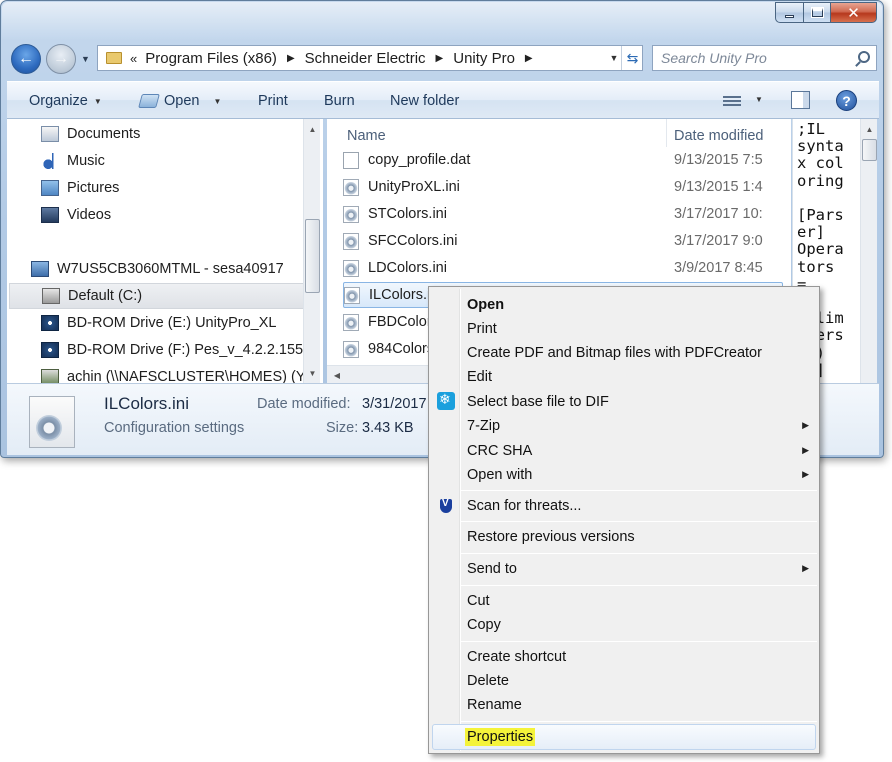  Describe the element at coordinates (114, 58) in the screenshot. I see `folder-icon` at that location.